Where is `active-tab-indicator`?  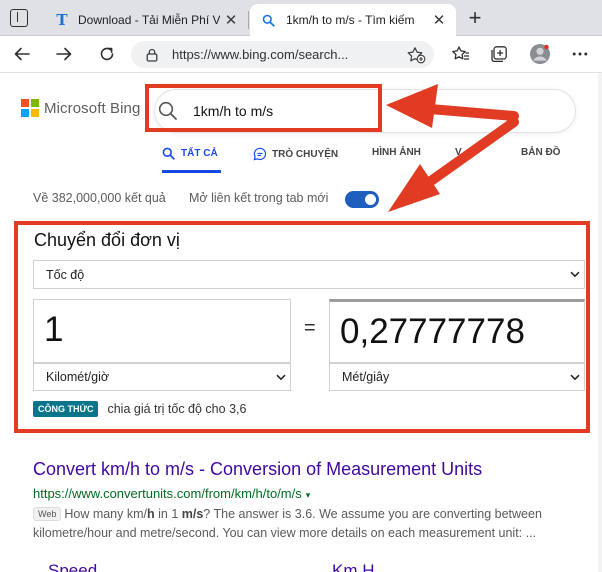
active-tab-indicator is located at coordinates (191, 171).